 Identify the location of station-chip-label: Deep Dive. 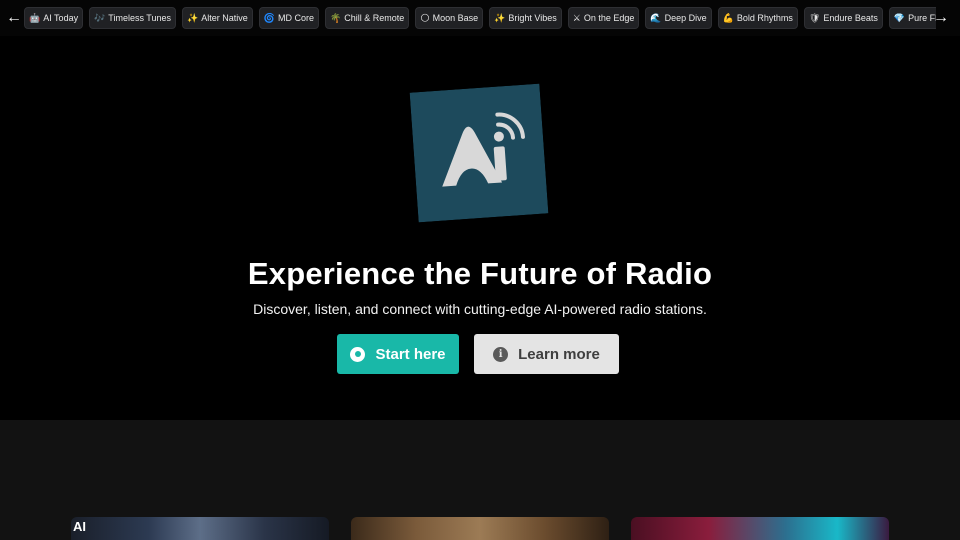
(685, 18).